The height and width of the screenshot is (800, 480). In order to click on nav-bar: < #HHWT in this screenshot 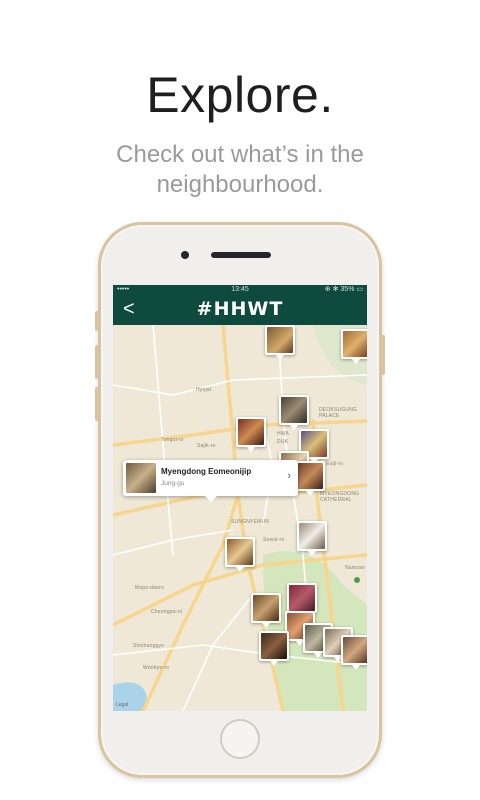, I will do `click(240, 310)`.